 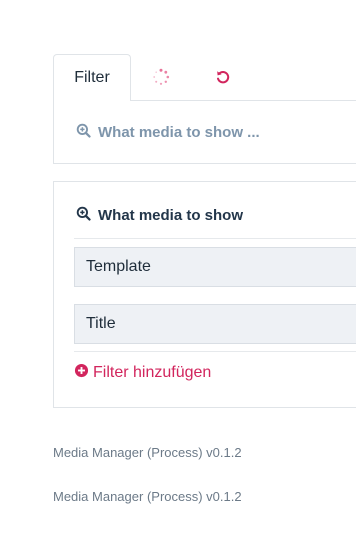 I want to click on plus-circle-icon, so click(x=81, y=373).